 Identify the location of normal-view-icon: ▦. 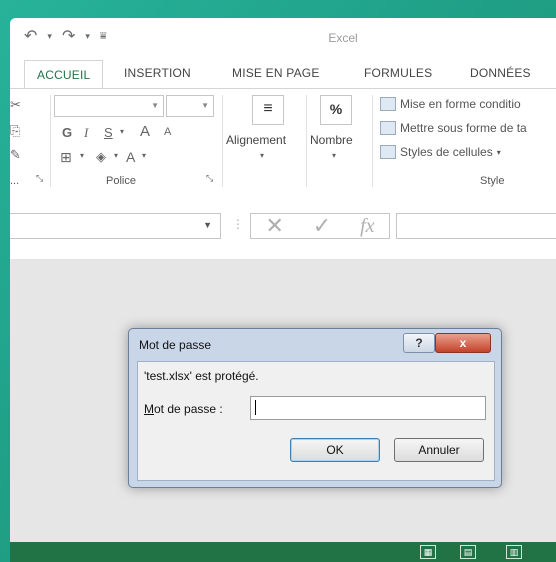
(428, 552).